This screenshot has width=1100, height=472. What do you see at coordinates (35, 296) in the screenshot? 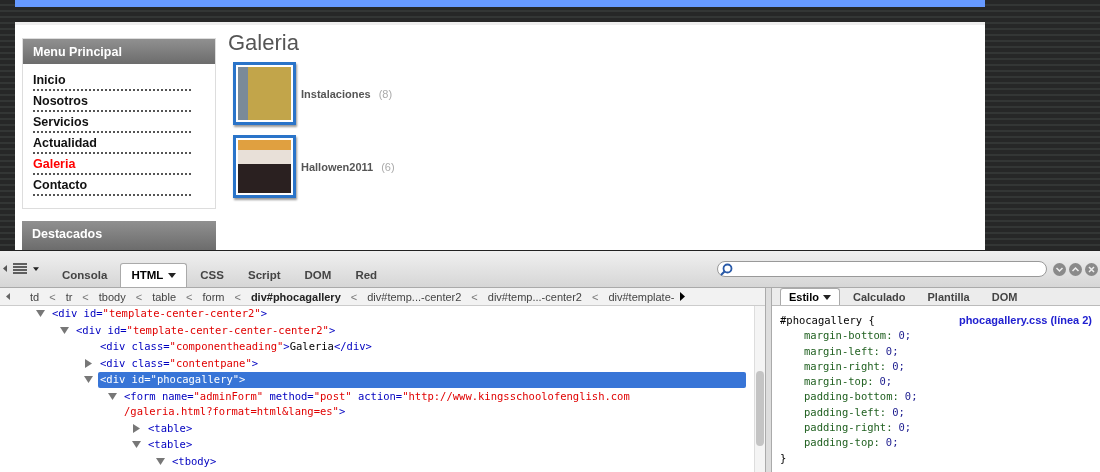
I see `breadcrumb-item: td` at bounding box center [35, 296].